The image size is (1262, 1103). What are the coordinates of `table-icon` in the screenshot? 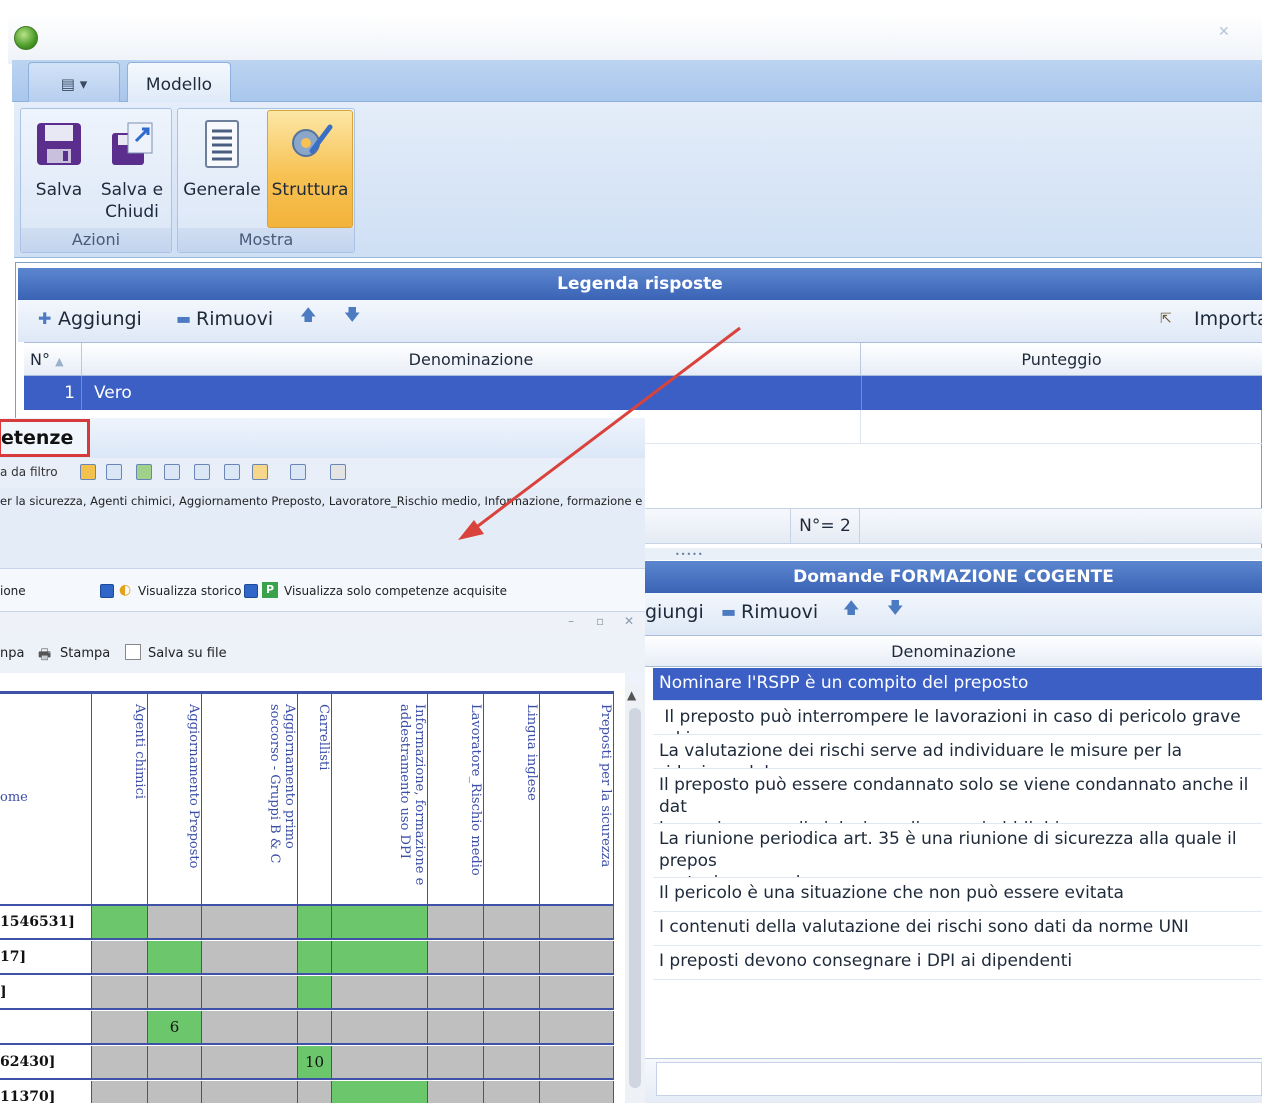 It's located at (232, 472).